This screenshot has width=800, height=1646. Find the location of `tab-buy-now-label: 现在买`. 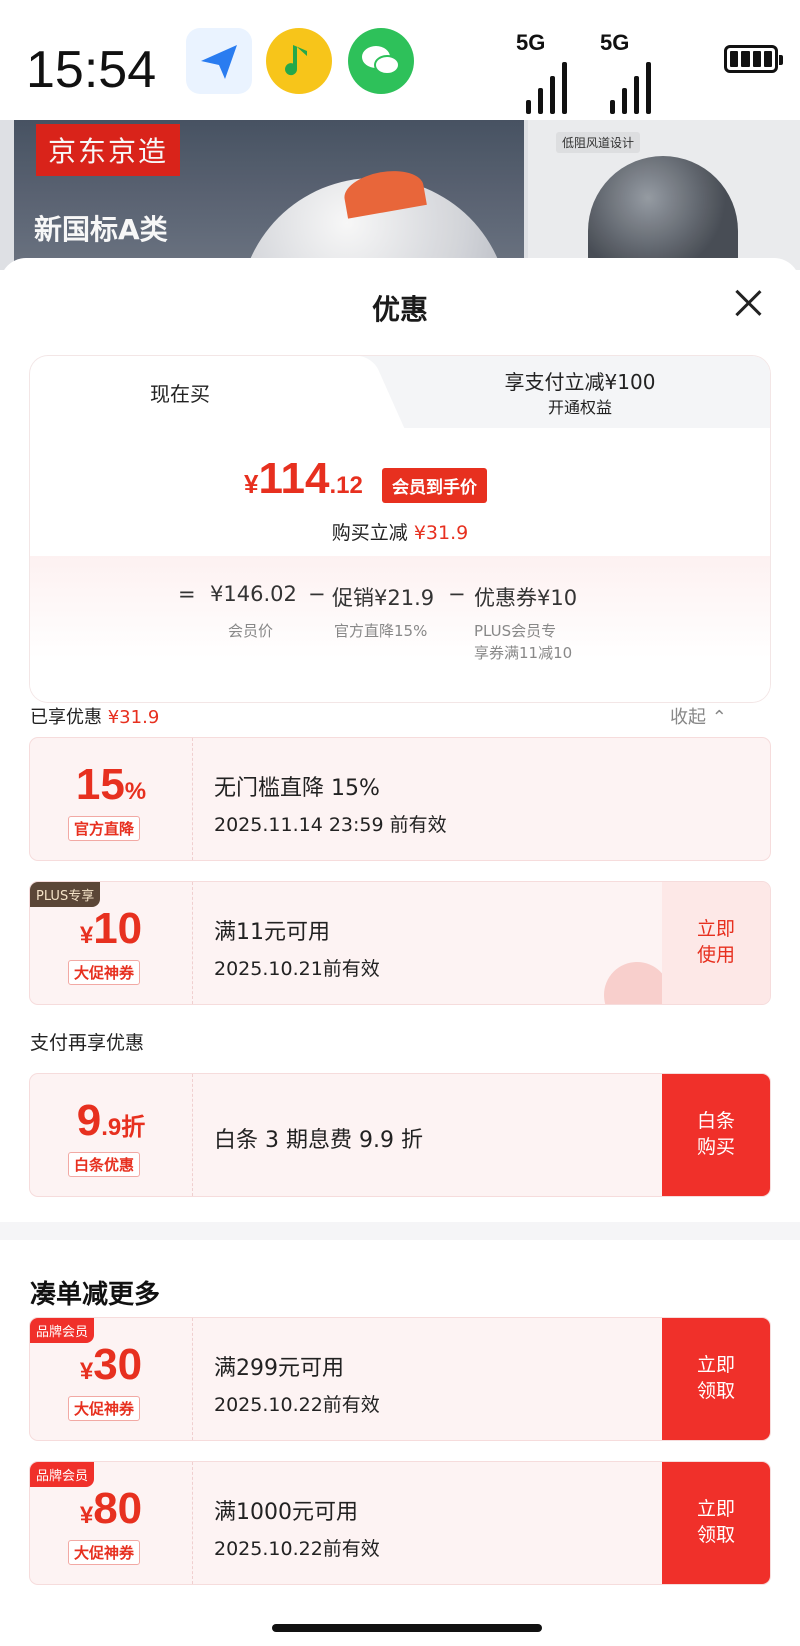

tab-buy-now-label: 现在买 is located at coordinates (180, 394).